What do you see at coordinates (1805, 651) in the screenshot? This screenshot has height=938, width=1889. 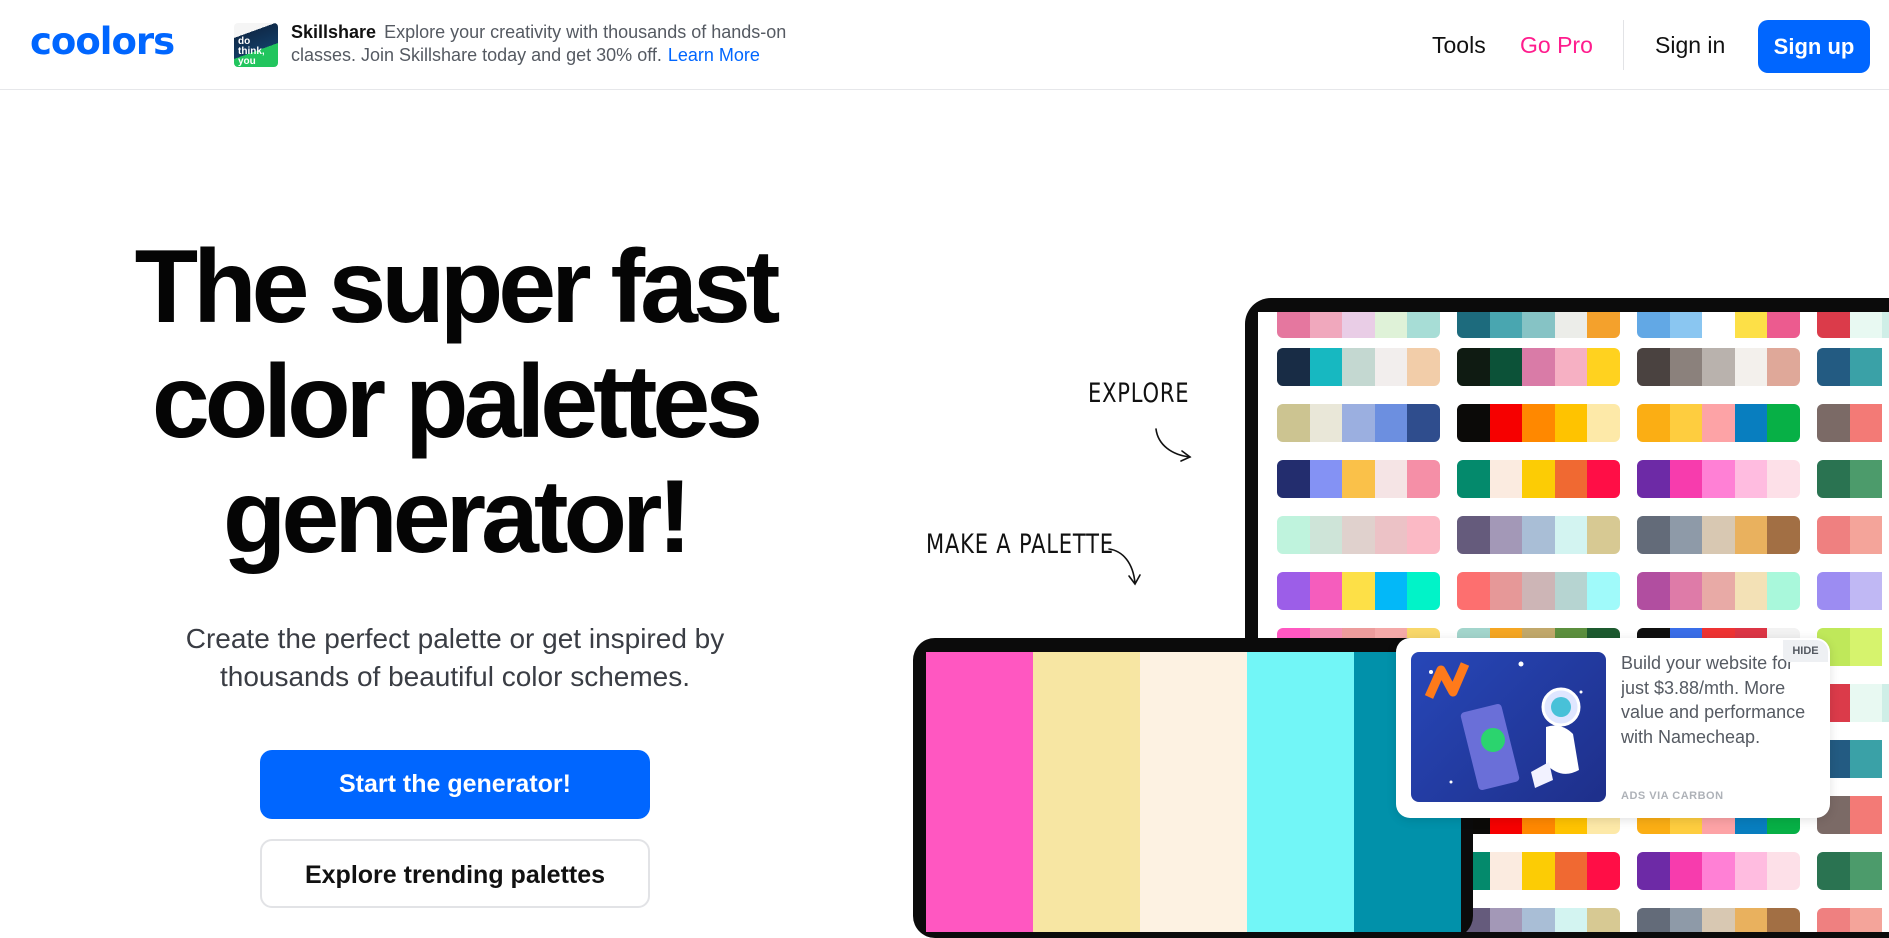 I see `carbon-hide-button: HIDE` at bounding box center [1805, 651].